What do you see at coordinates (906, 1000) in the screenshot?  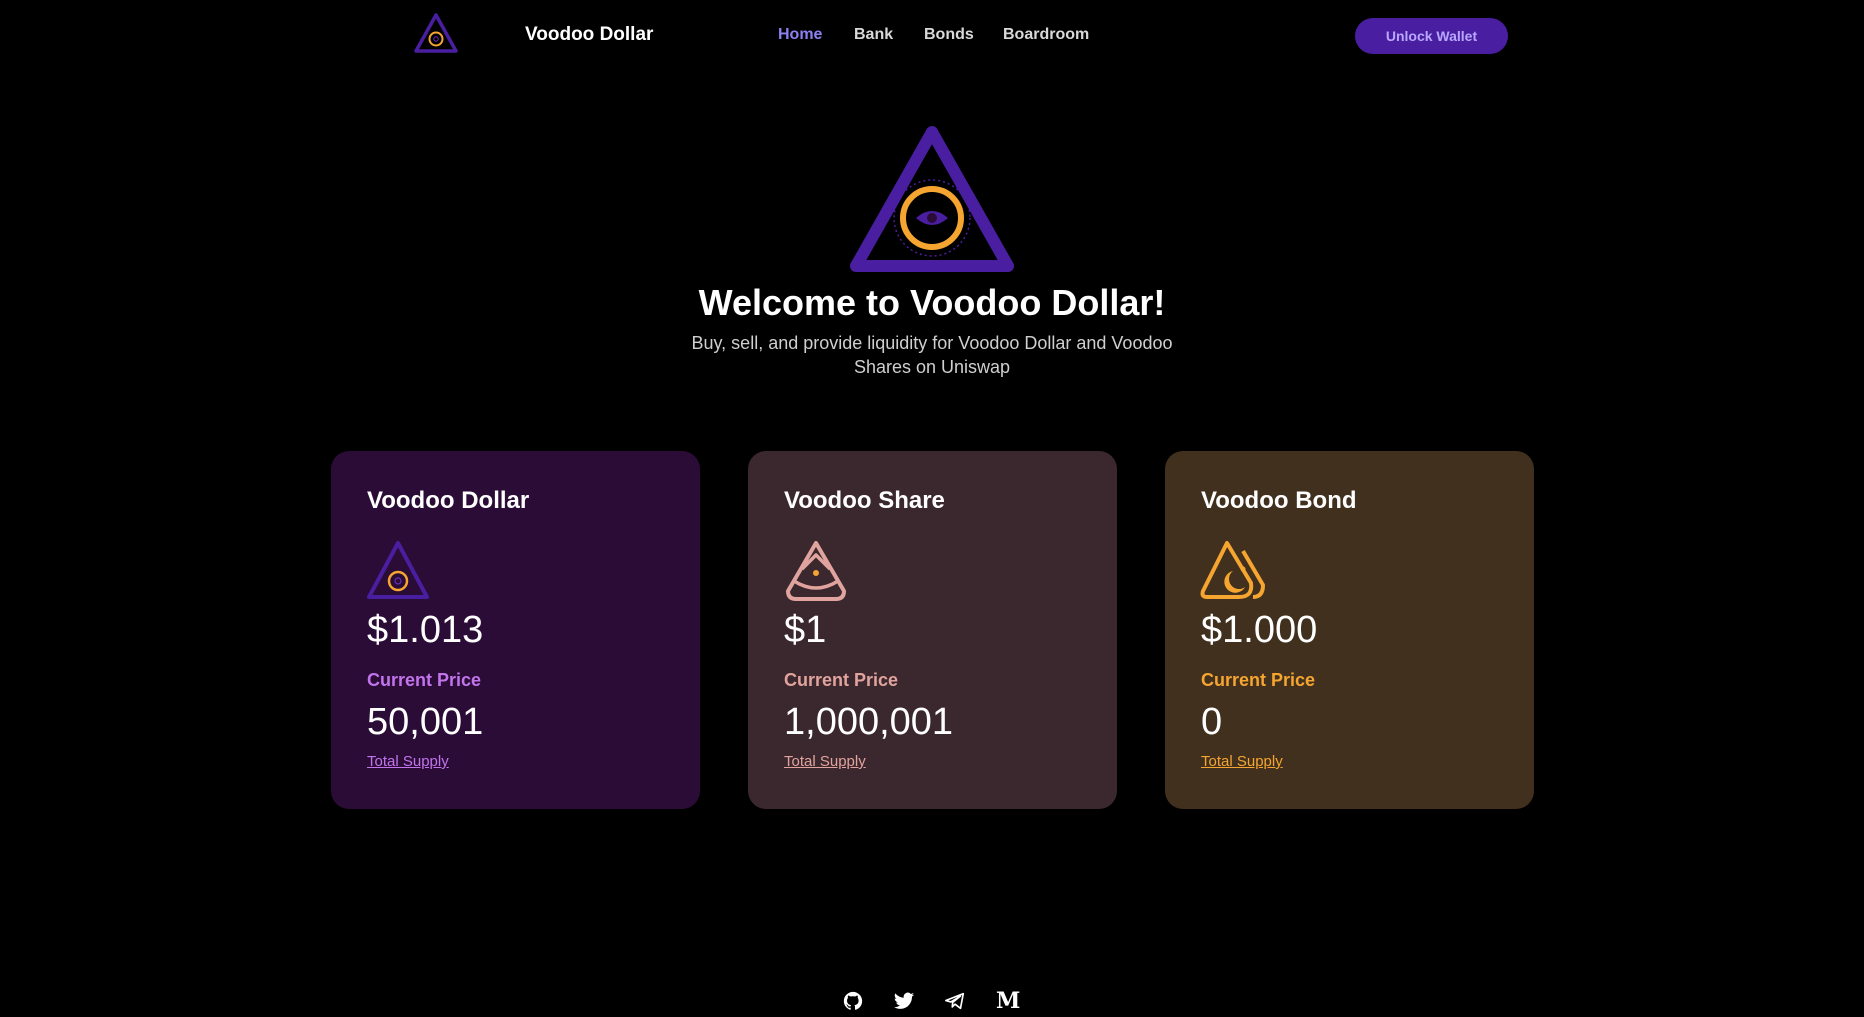 I see `twitter-icon` at bounding box center [906, 1000].